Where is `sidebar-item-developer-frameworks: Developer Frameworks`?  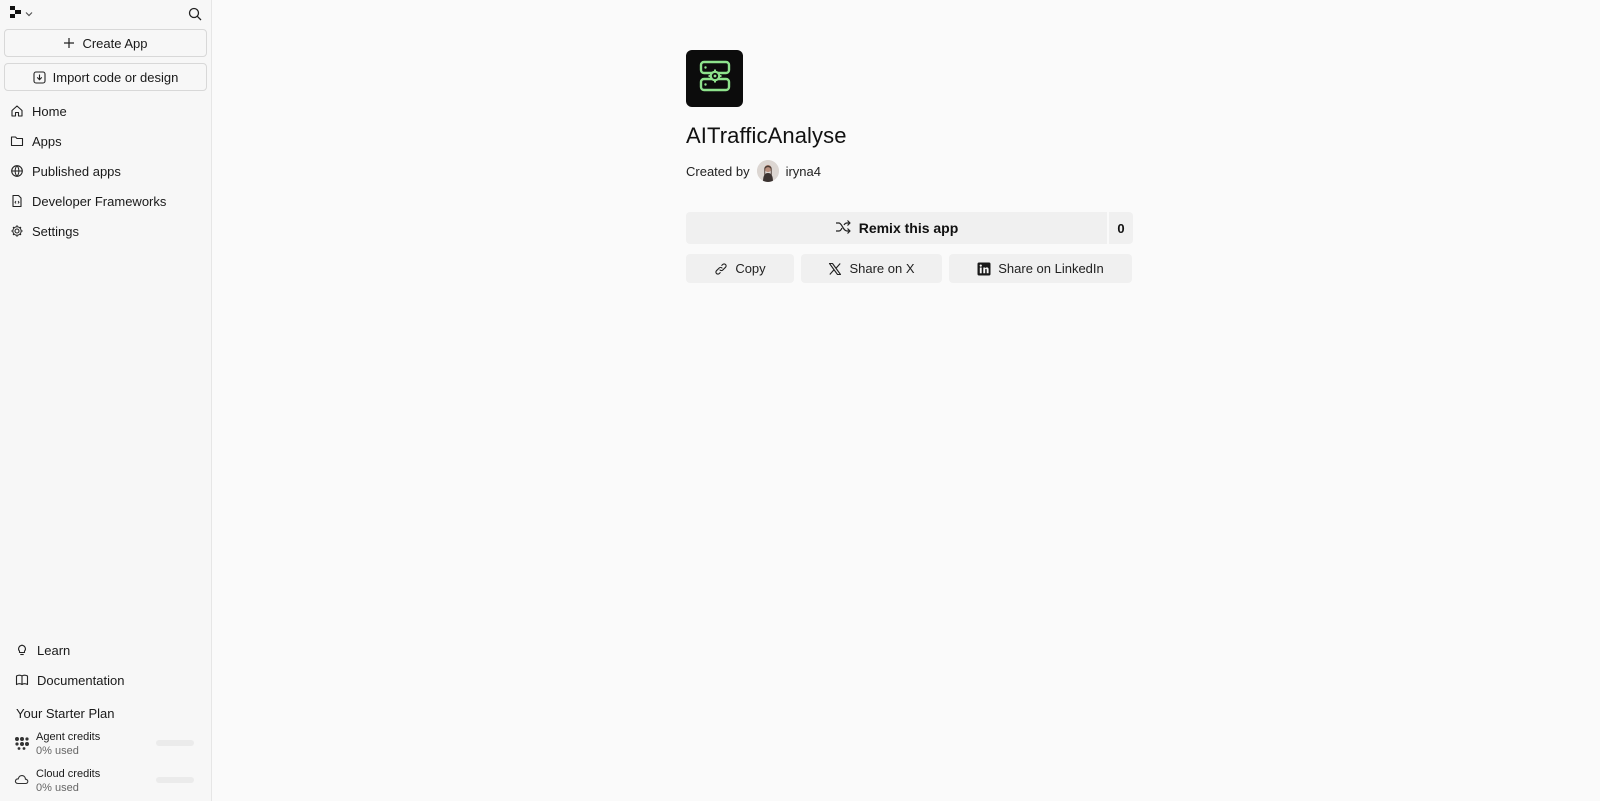
sidebar-item-developer-frameworks: Developer Frameworks is located at coordinates (105, 201).